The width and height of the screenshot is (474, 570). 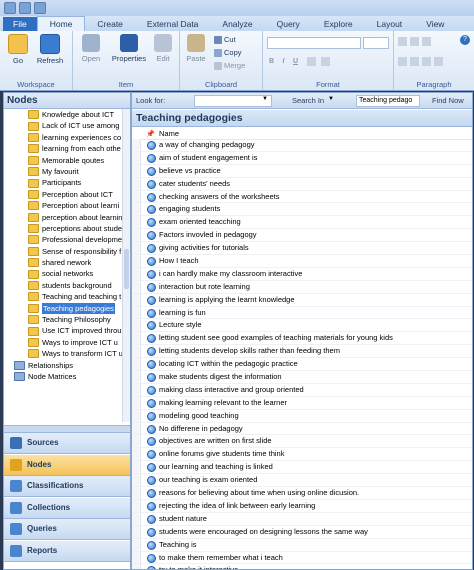 What do you see at coordinates (169, 133) in the screenshot?
I see `name-column-header: Name` at bounding box center [169, 133].